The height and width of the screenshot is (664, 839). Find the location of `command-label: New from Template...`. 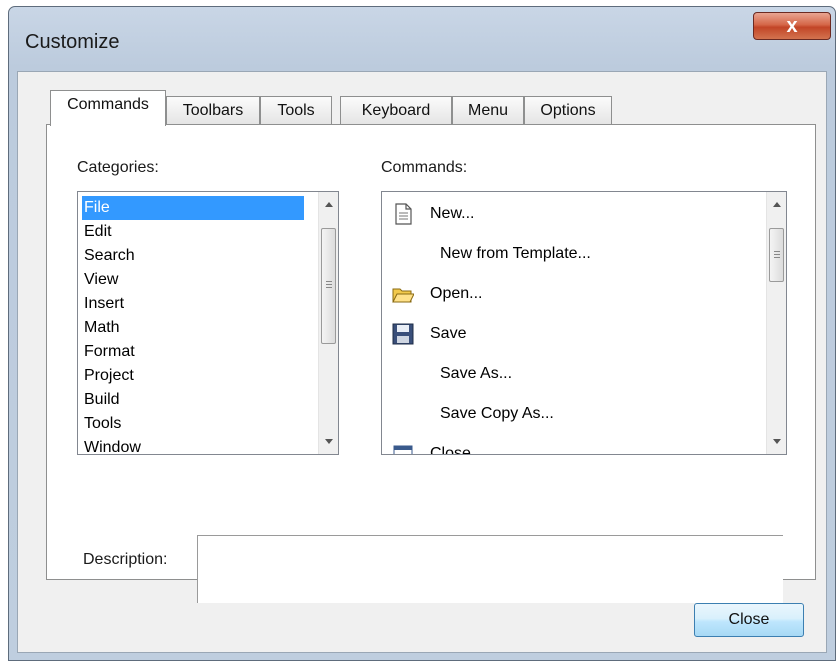

command-label: New from Template... is located at coordinates (515, 253).